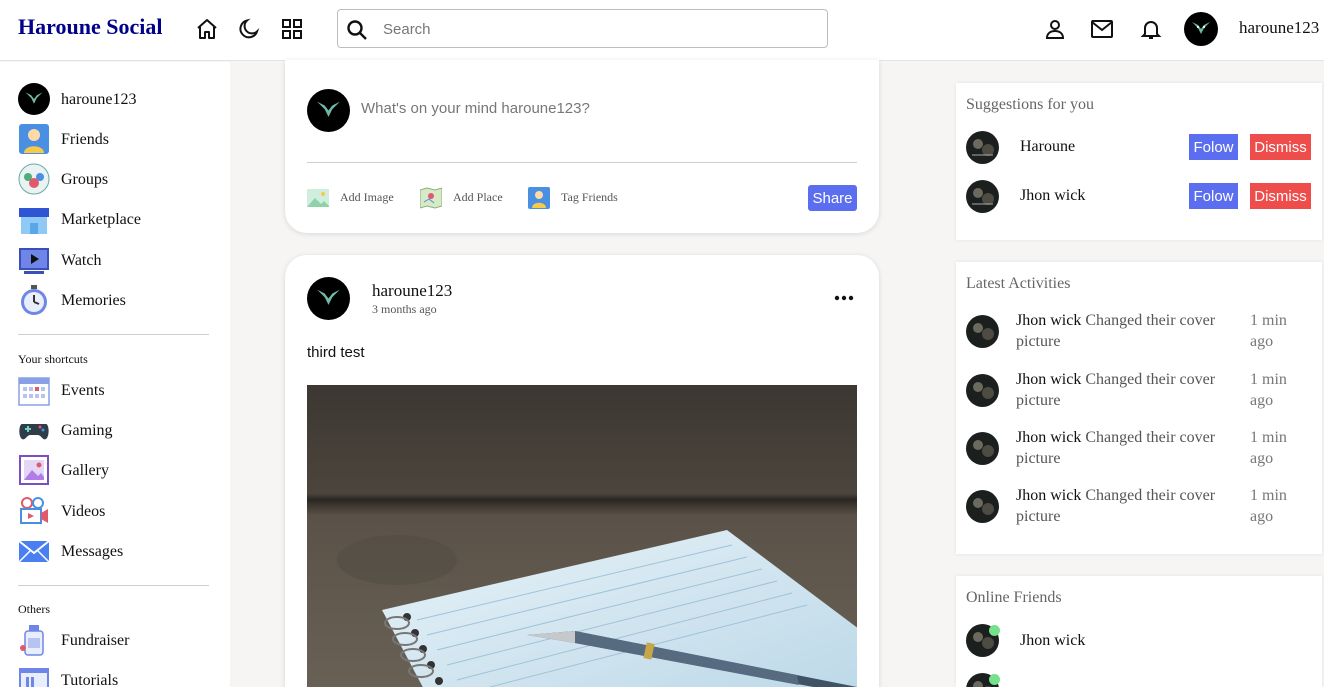 The image size is (1324, 687). Describe the element at coordinates (470, 198) in the screenshot. I see `add-place-button: Add Place` at that location.